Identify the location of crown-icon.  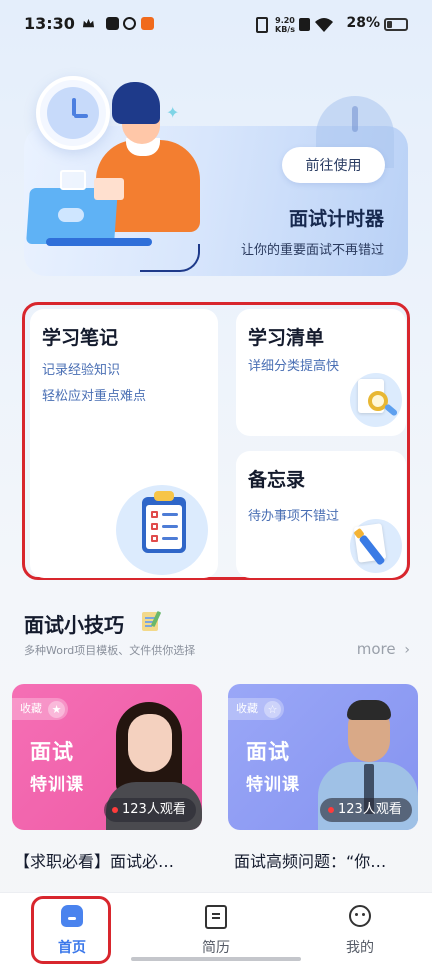
(88, 23).